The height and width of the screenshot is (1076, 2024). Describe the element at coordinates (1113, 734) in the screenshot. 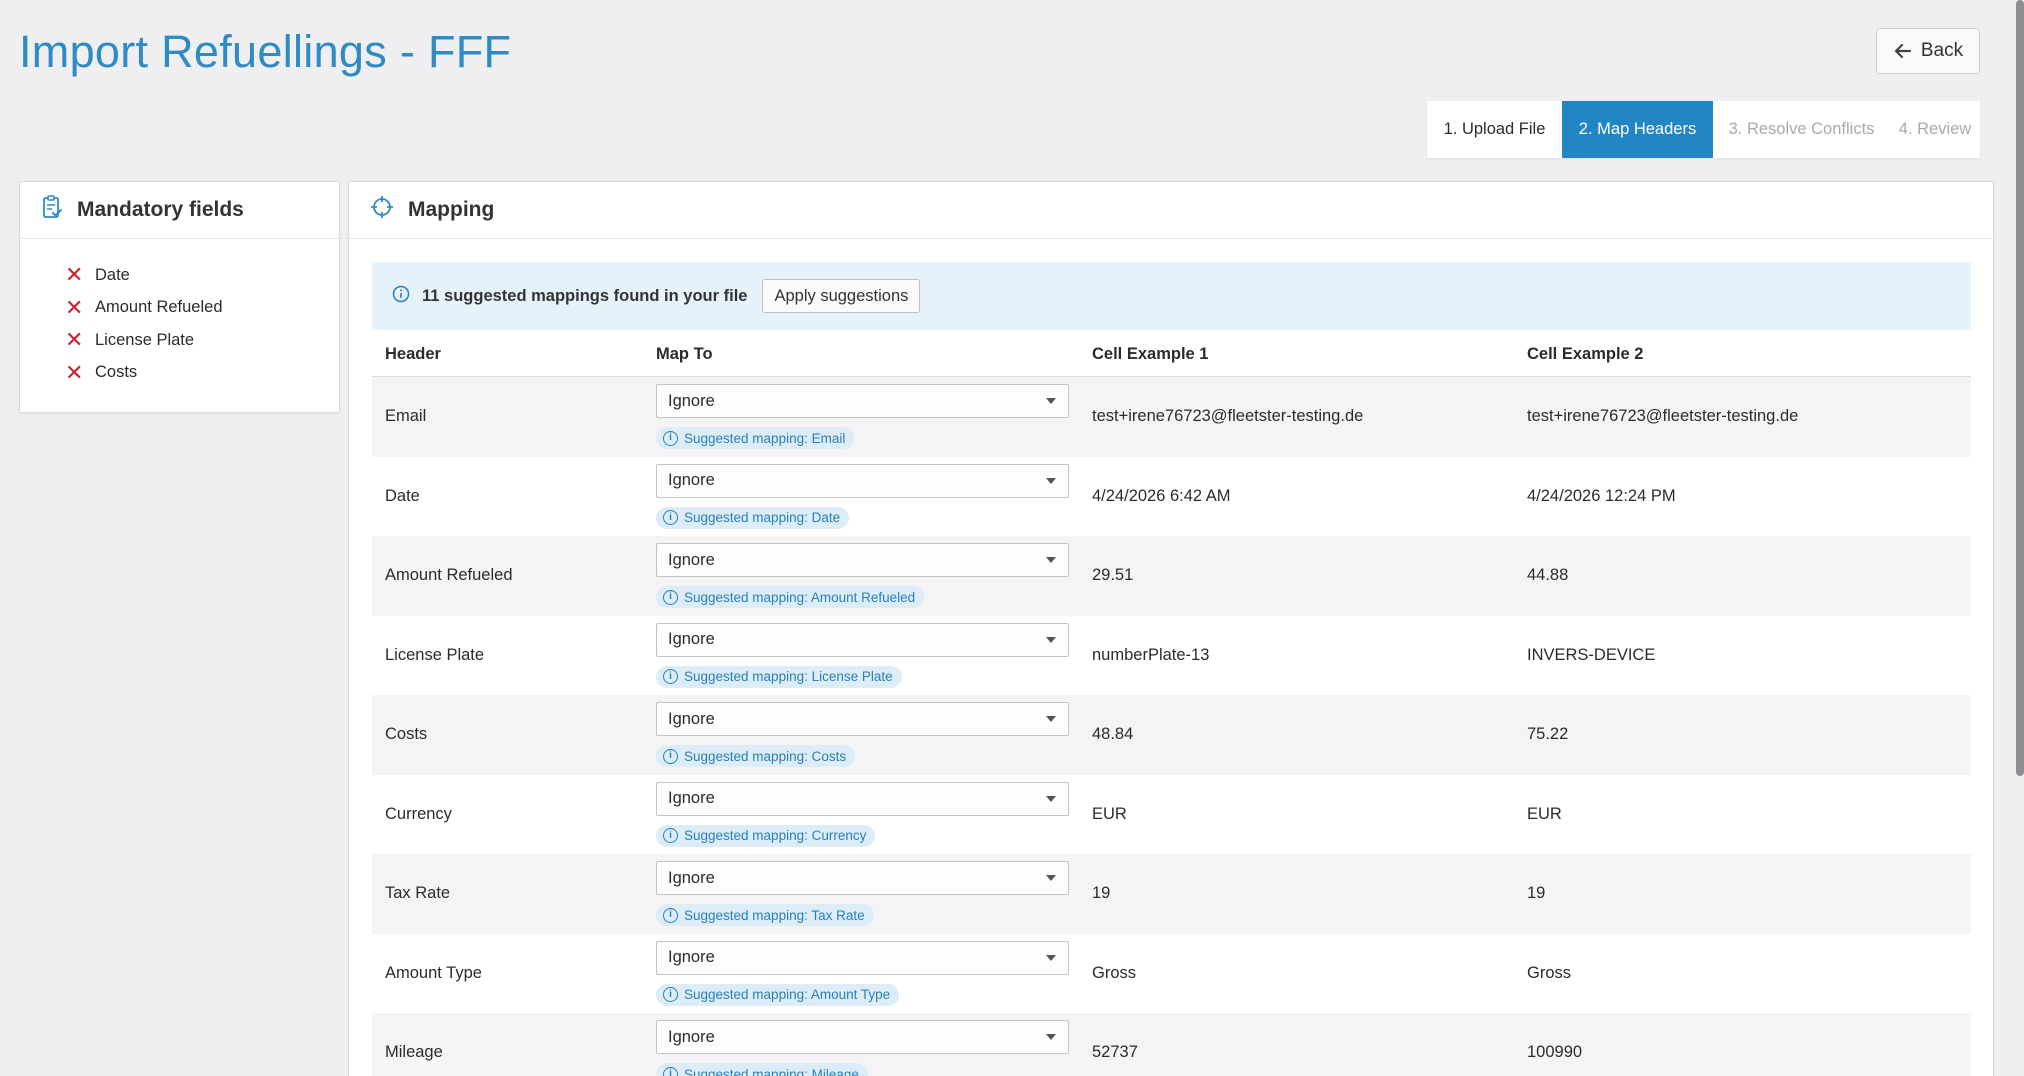

I see `cell-example-1: 48.84` at that location.